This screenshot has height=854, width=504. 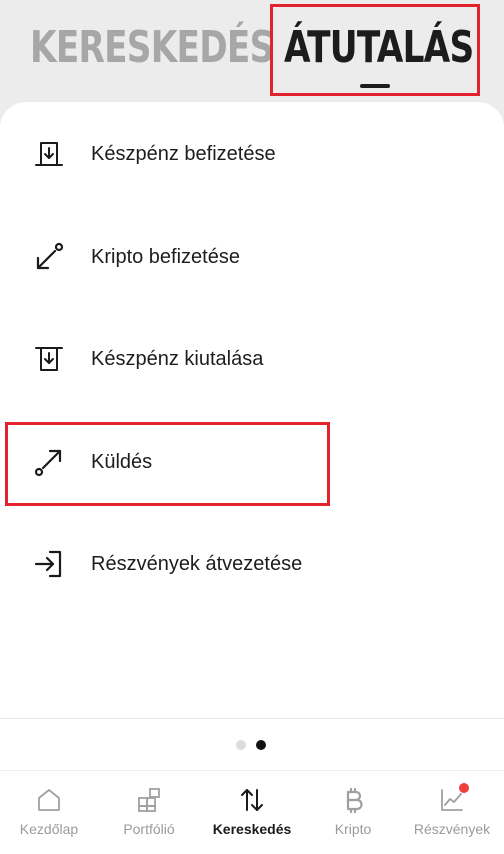 I want to click on nav-item-crypto: Kripto, so click(x=353, y=812).